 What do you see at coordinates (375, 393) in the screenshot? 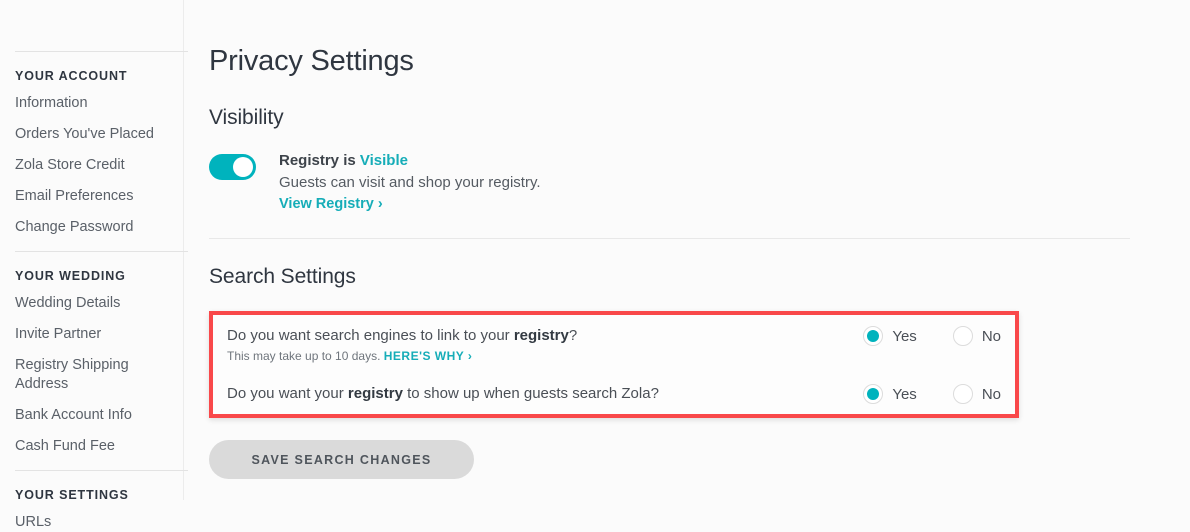
I see `q2-bold: registry` at bounding box center [375, 393].